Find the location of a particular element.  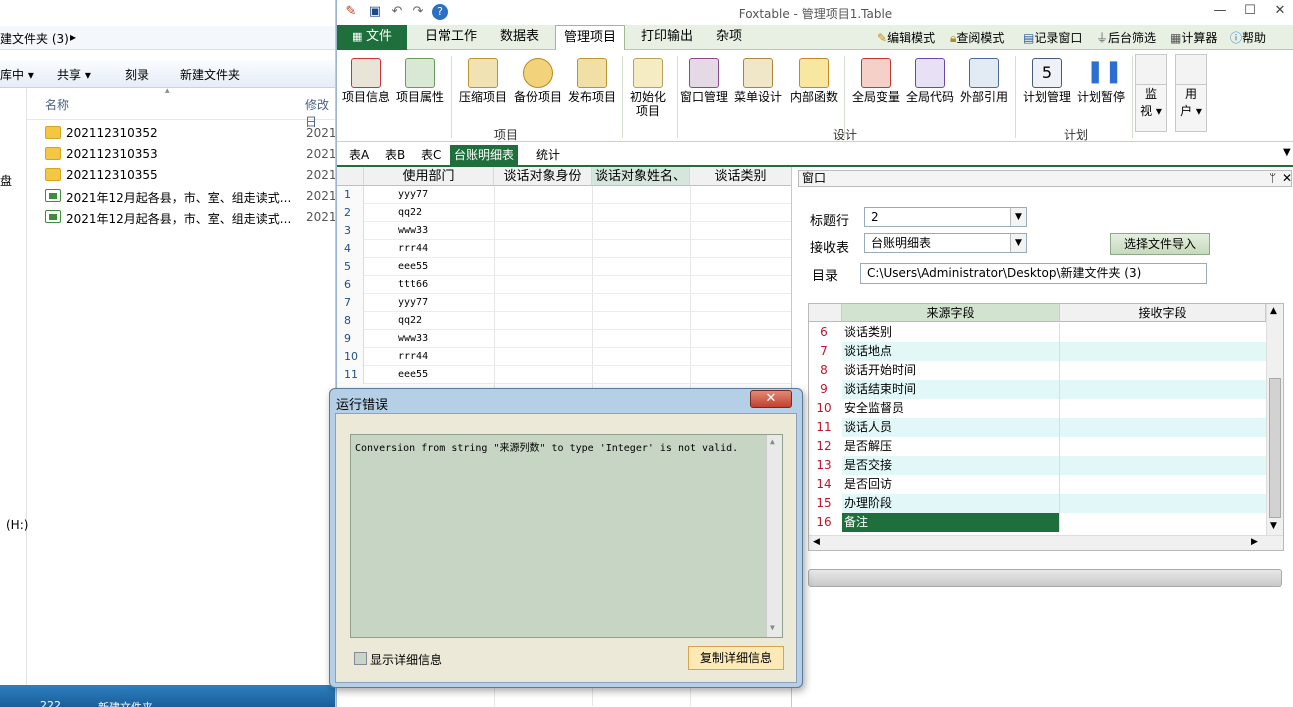

cell: yyy77 is located at coordinates (413, 302).